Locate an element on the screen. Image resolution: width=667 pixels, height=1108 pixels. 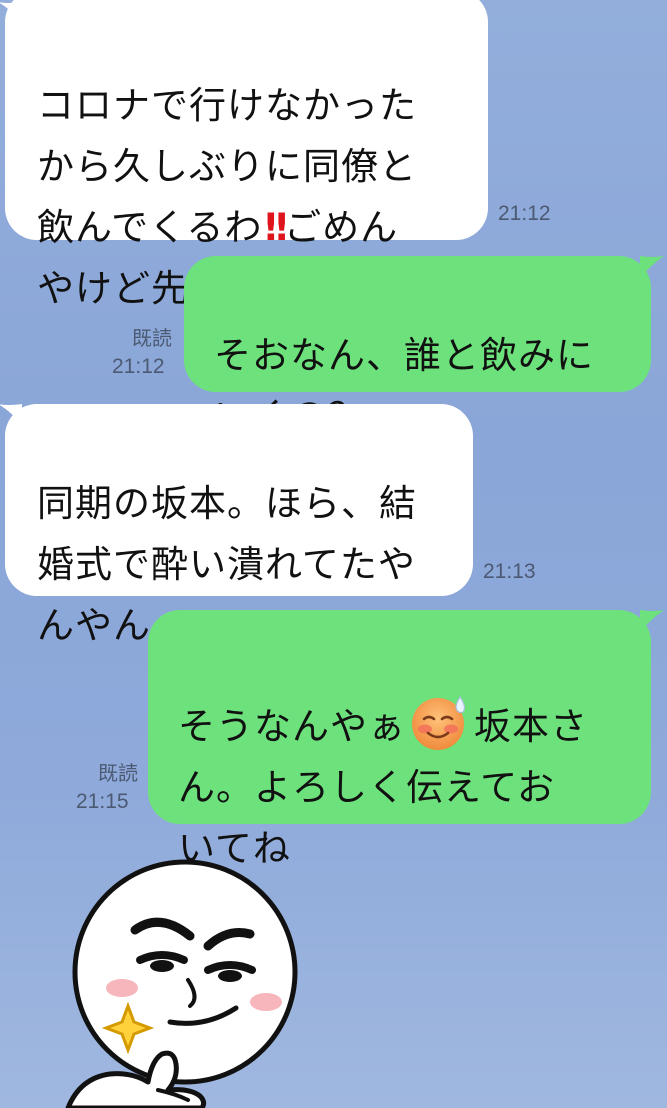
message-time: 21:15 is located at coordinates (102, 801).